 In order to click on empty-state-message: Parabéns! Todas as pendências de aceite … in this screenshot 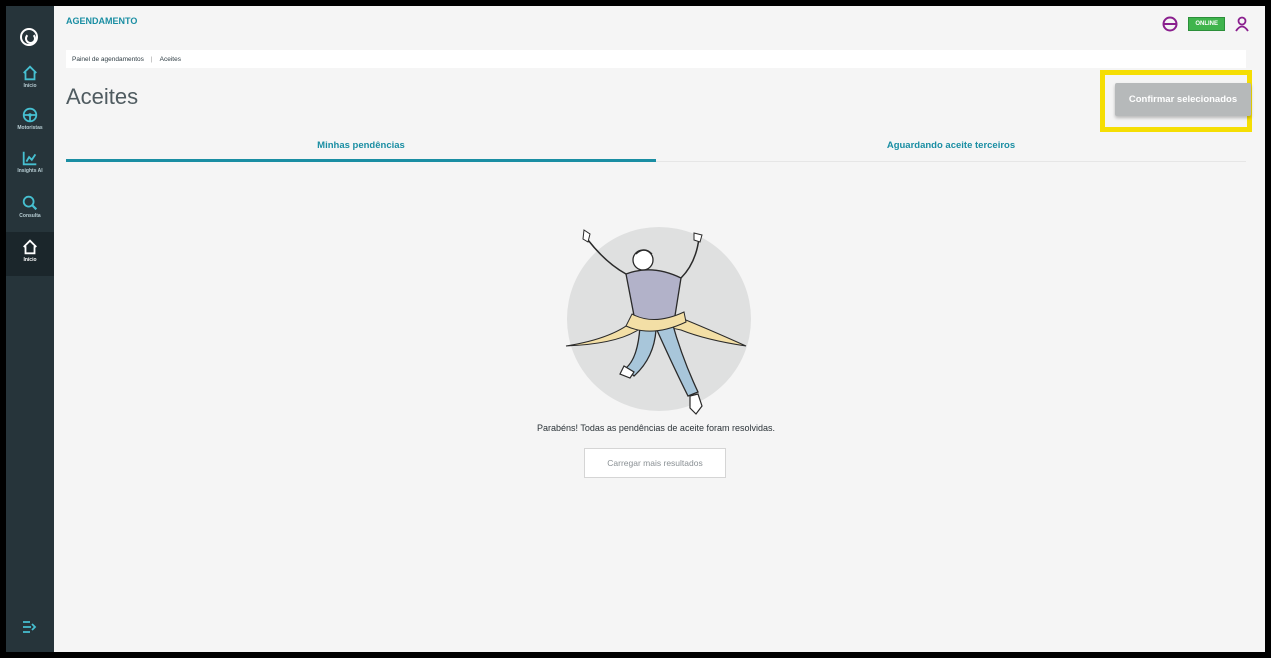, I will do `click(656, 428)`.